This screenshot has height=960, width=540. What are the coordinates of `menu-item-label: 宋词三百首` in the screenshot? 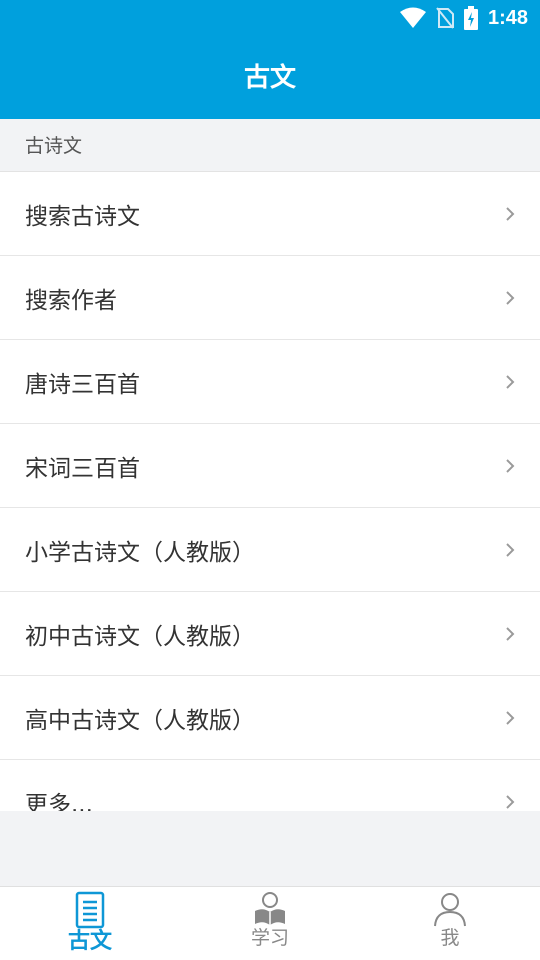 It's located at (82, 468).